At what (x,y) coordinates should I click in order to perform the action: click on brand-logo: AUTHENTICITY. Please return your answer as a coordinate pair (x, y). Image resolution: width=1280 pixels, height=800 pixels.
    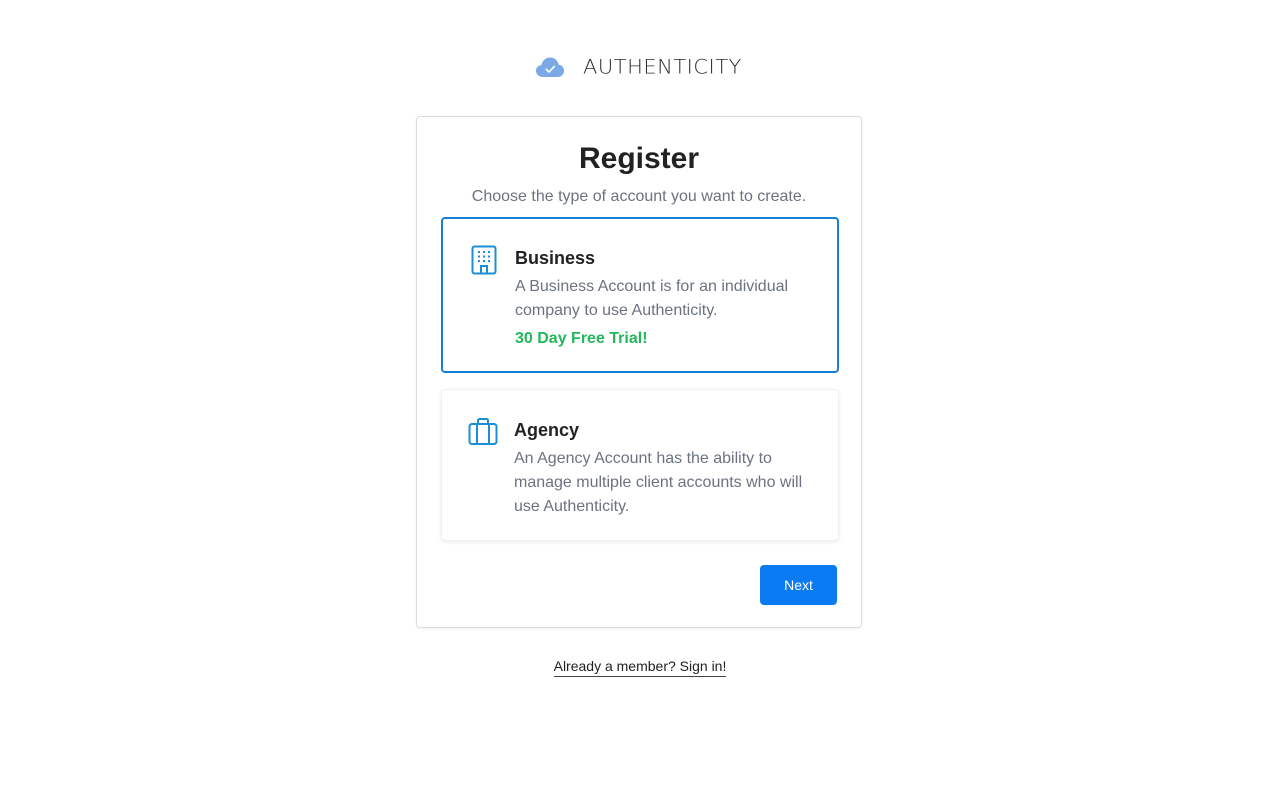
    Looking at the image, I should click on (641, 67).